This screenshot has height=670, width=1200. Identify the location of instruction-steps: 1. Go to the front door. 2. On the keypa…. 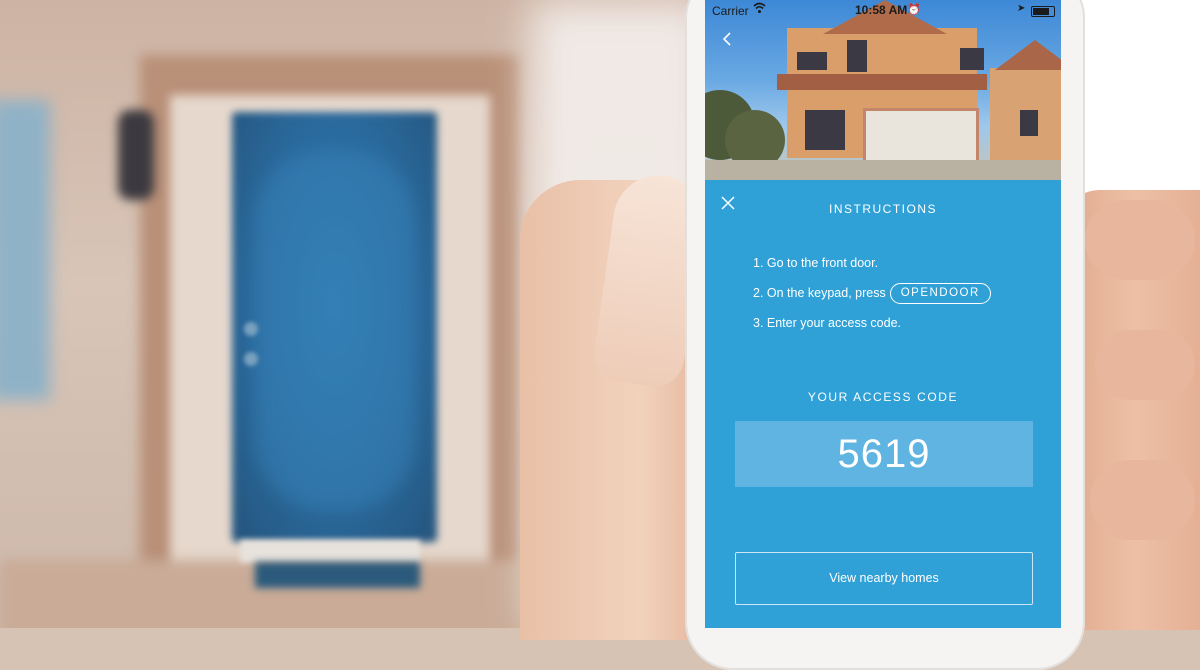
(872, 293).